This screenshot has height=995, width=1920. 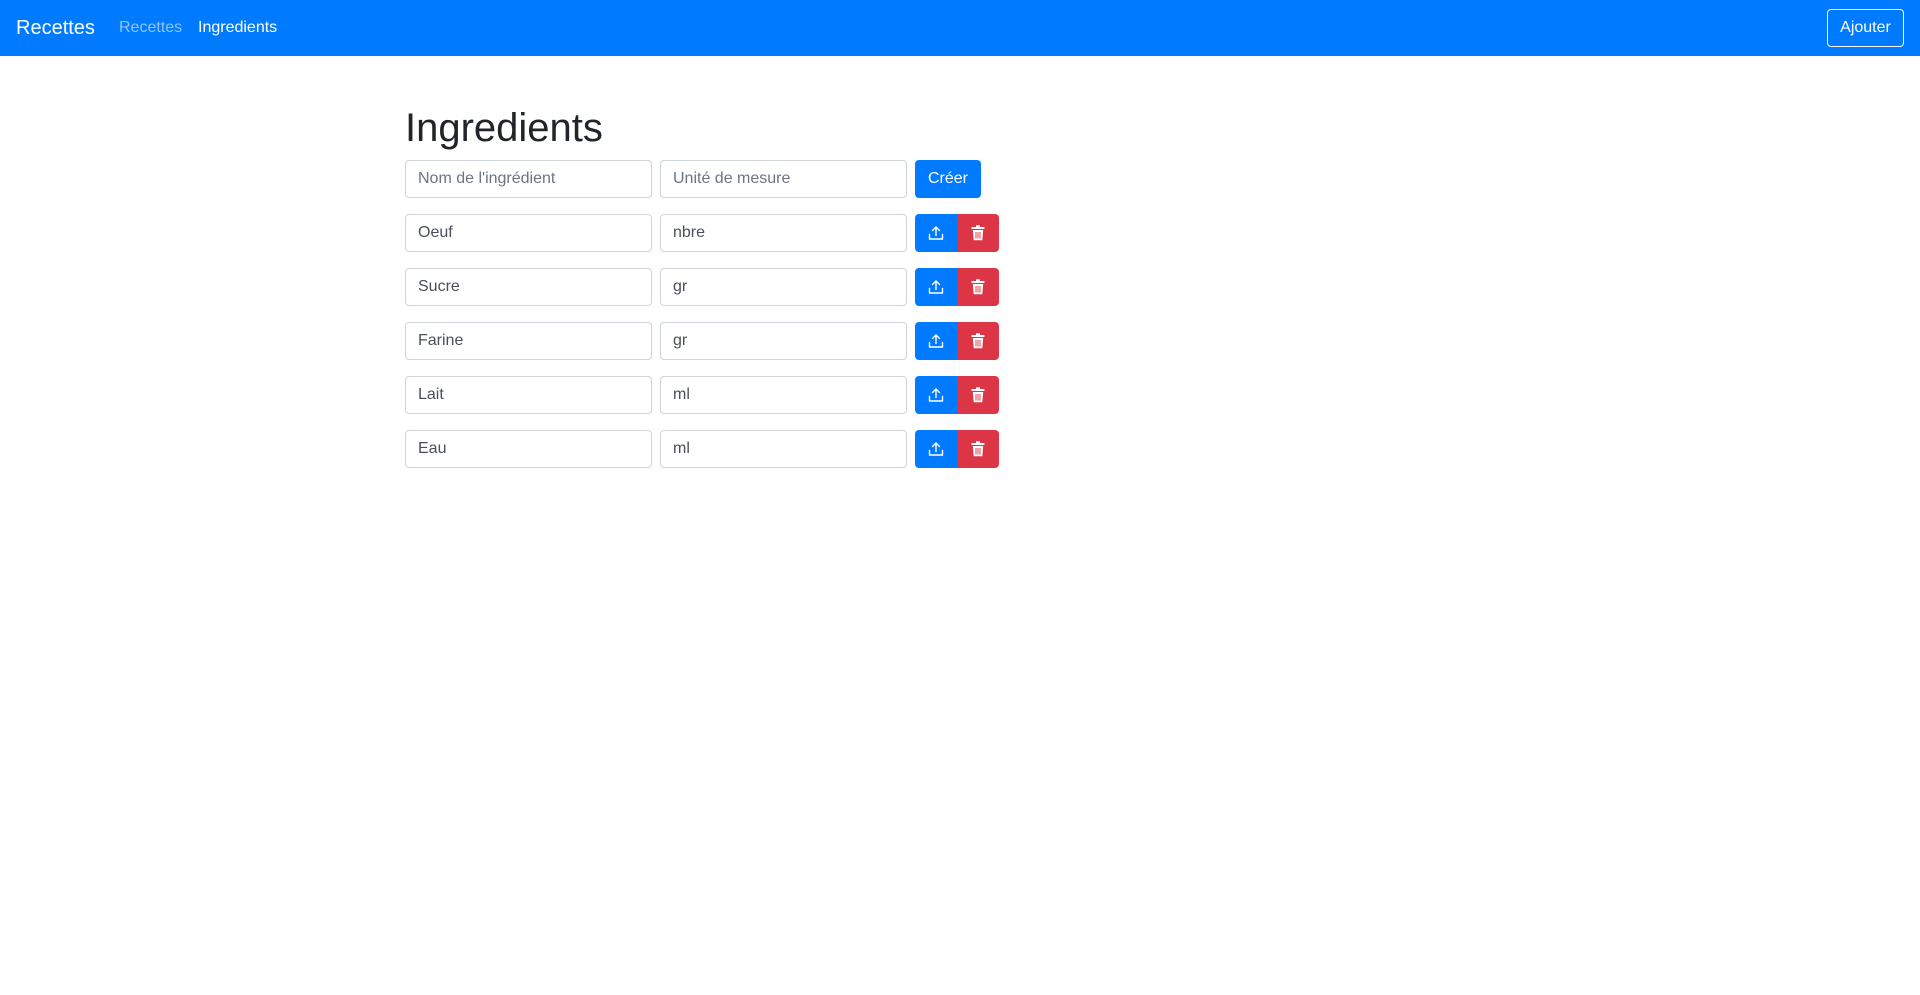 What do you see at coordinates (528, 179) in the screenshot?
I see `ingredient-name-input` at bounding box center [528, 179].